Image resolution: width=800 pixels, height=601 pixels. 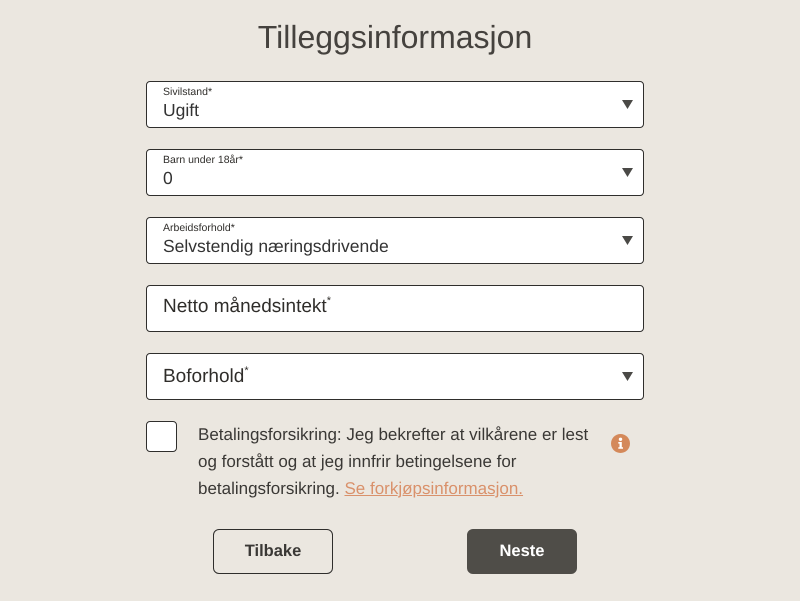 What do you see at coordinates (522, 551) in the screenshot?
I see `next-button: Neste` at bounding box center [522, 551].